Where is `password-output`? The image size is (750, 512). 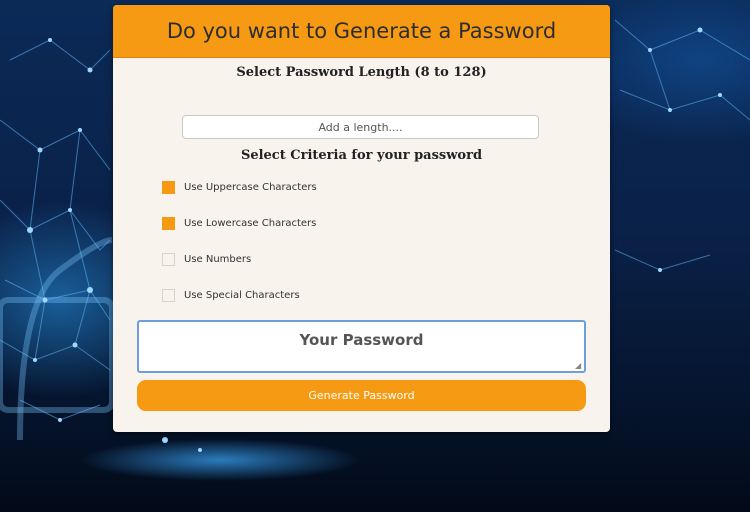 password-output is located at coordinates (361, 346).